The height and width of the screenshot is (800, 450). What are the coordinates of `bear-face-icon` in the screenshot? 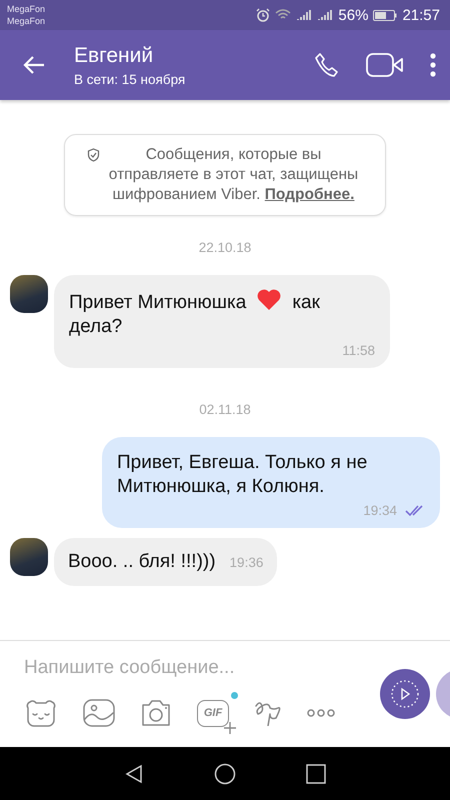 It's located at (41, 713).